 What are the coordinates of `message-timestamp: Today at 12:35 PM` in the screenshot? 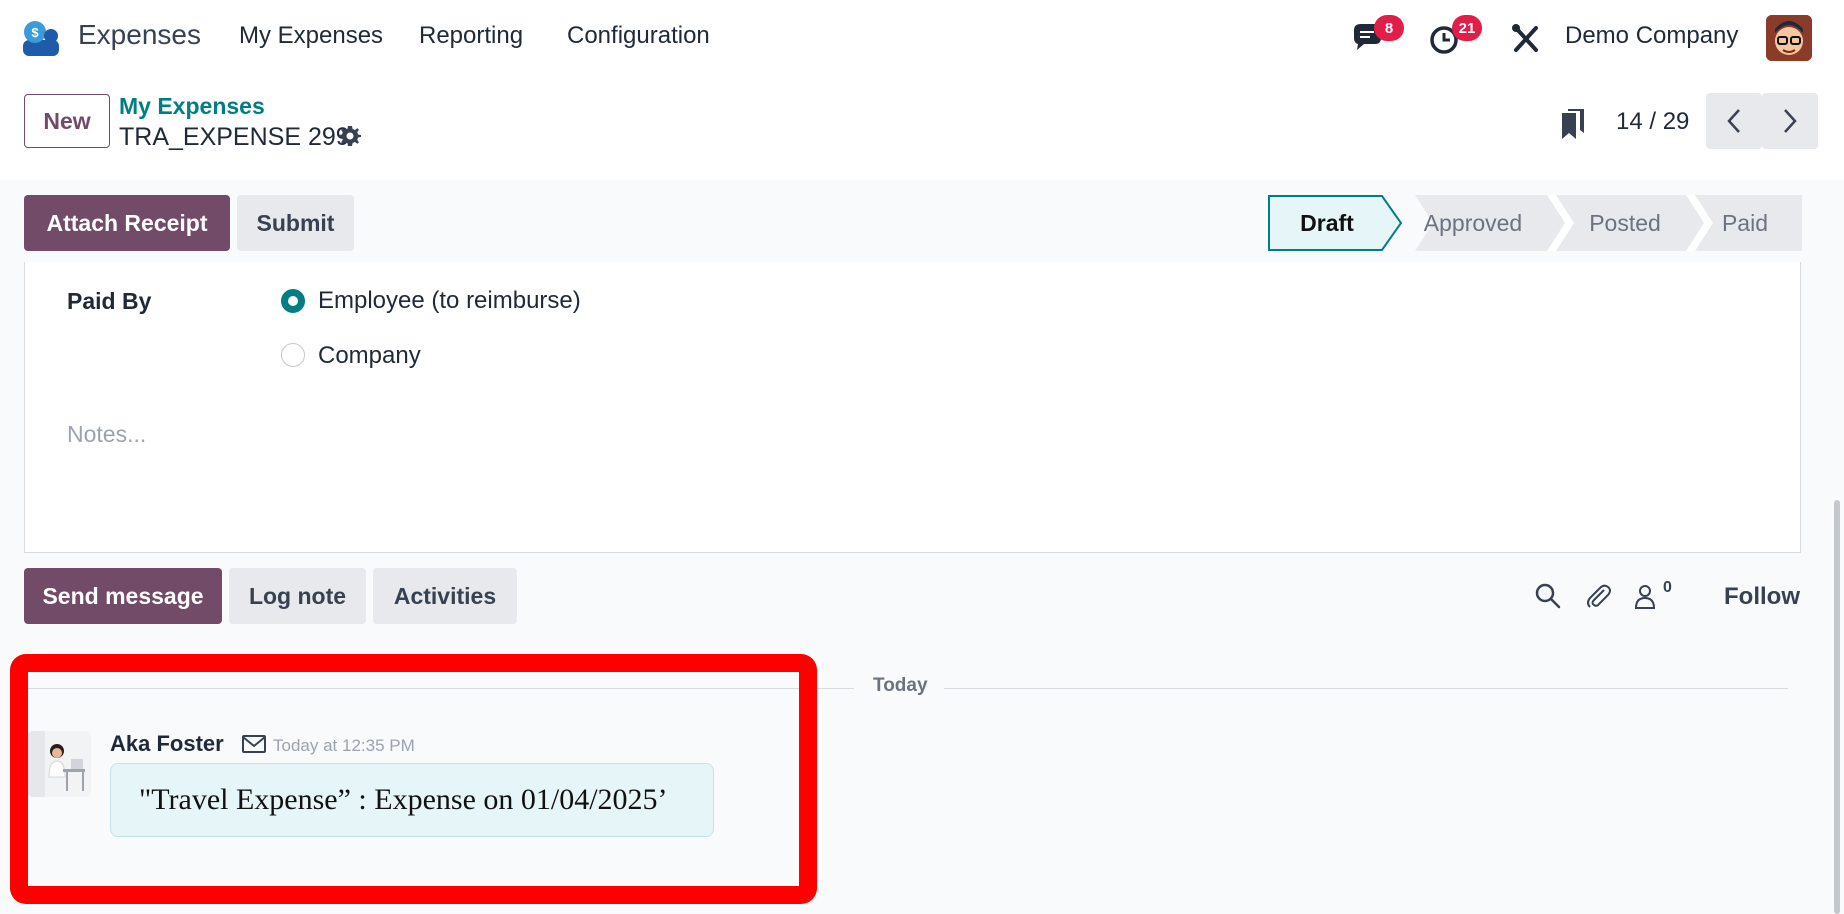 It's located at (344, 745).